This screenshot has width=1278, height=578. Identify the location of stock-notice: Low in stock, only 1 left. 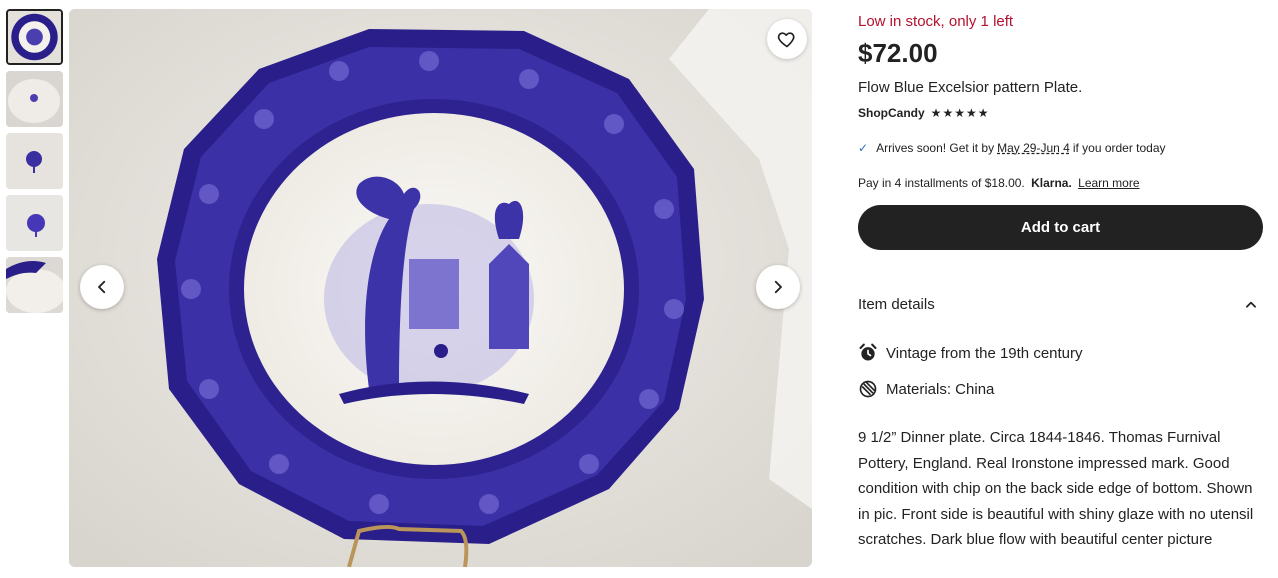
(936, 21).